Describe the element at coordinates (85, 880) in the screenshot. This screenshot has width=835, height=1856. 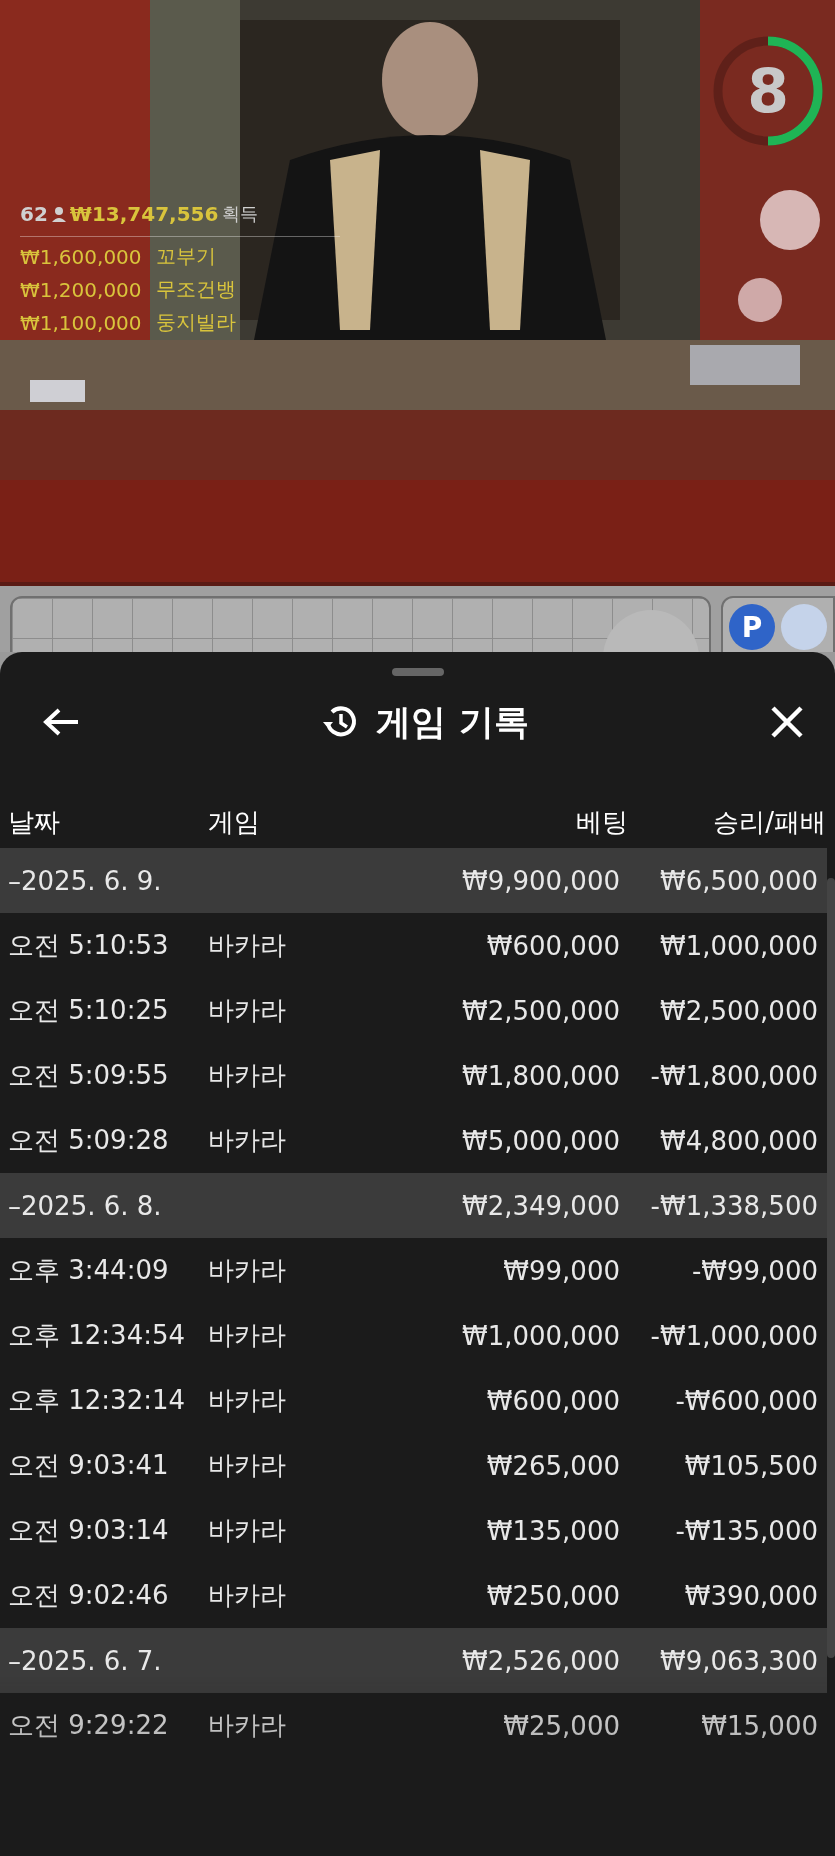
I see `group-date: –2025. 6. 9.` at that location.